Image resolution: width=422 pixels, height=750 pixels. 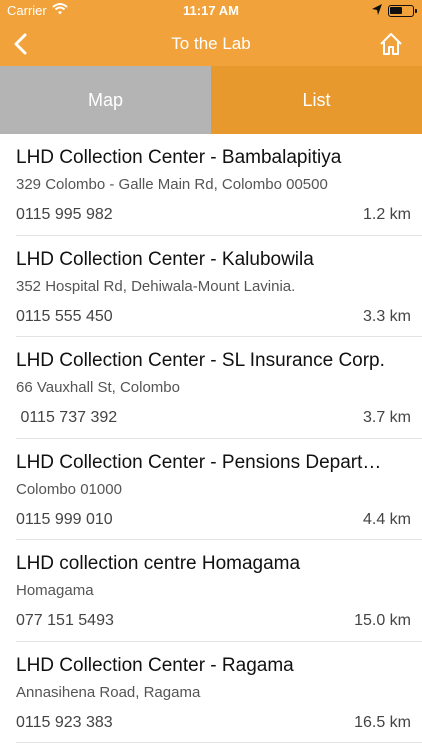 What do you see at coordinates (179, 157) in the screenshot?
I see `lab-name: LHD Collection Center - Bambalapitiya` at bounding box center [179, 157].